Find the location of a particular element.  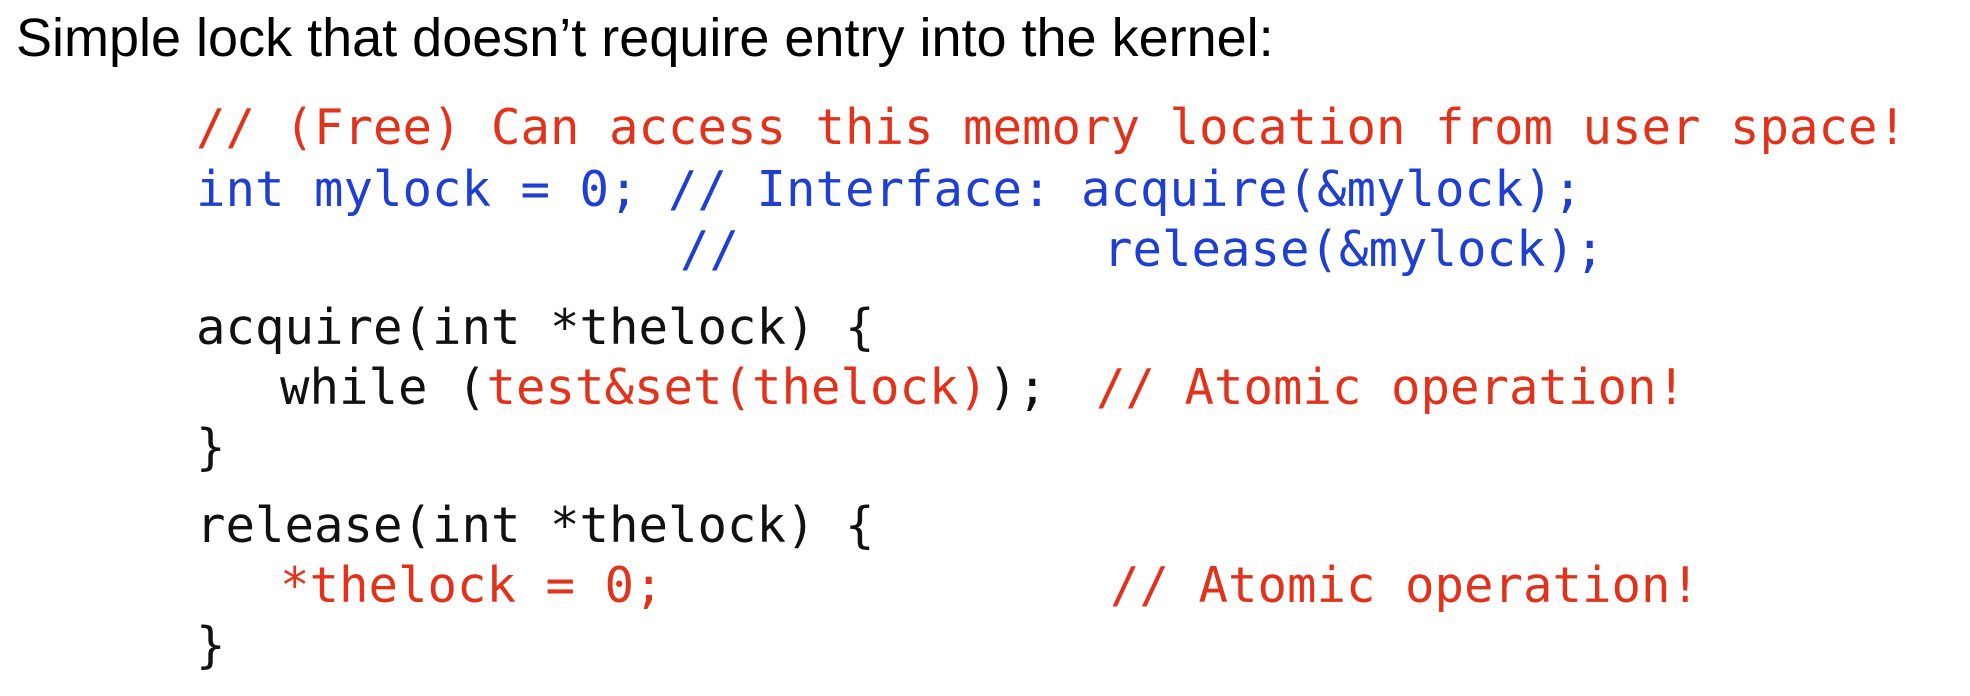

code-line-interface-slashes: // is located at coordinates (710, 249).